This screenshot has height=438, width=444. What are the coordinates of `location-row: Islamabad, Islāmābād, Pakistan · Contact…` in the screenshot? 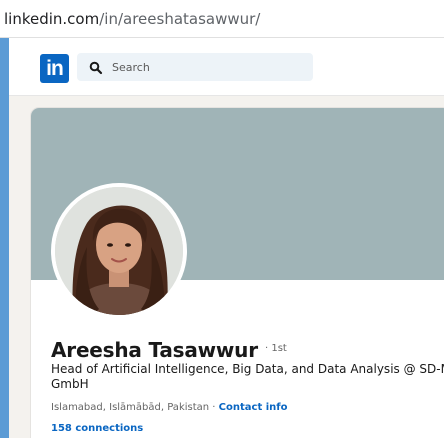 It's located at (169, 407).